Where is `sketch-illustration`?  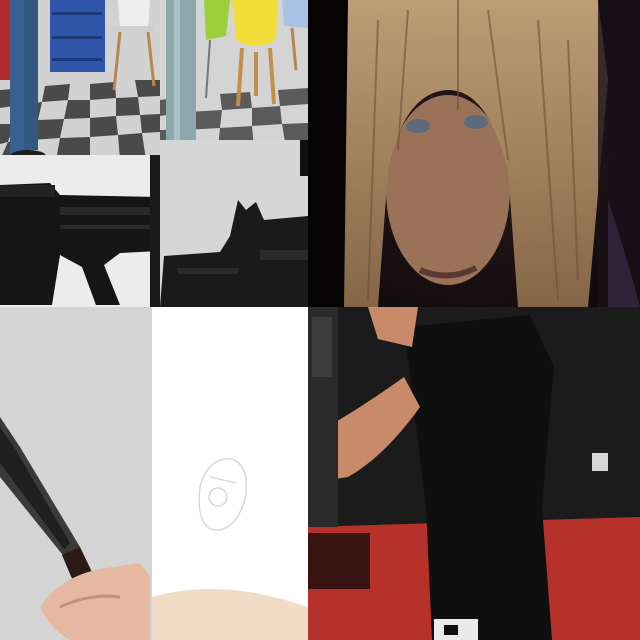
sketch-illustration is located at coordinates (230, 473).